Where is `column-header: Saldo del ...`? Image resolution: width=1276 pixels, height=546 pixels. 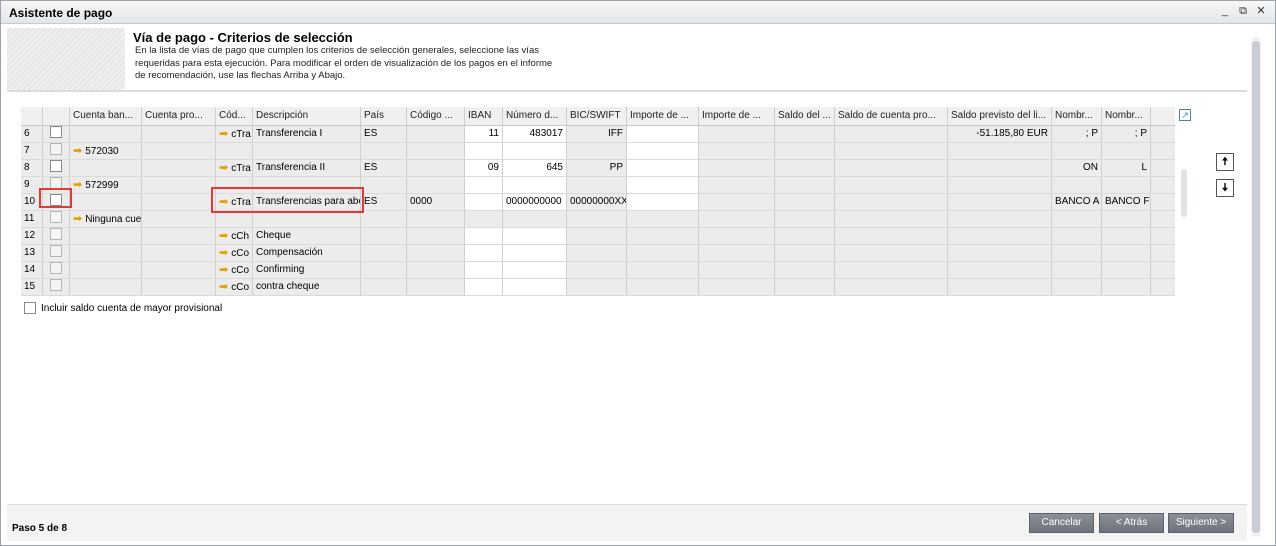
column-header: Saldo del ... is located at coordinates (805, 116).